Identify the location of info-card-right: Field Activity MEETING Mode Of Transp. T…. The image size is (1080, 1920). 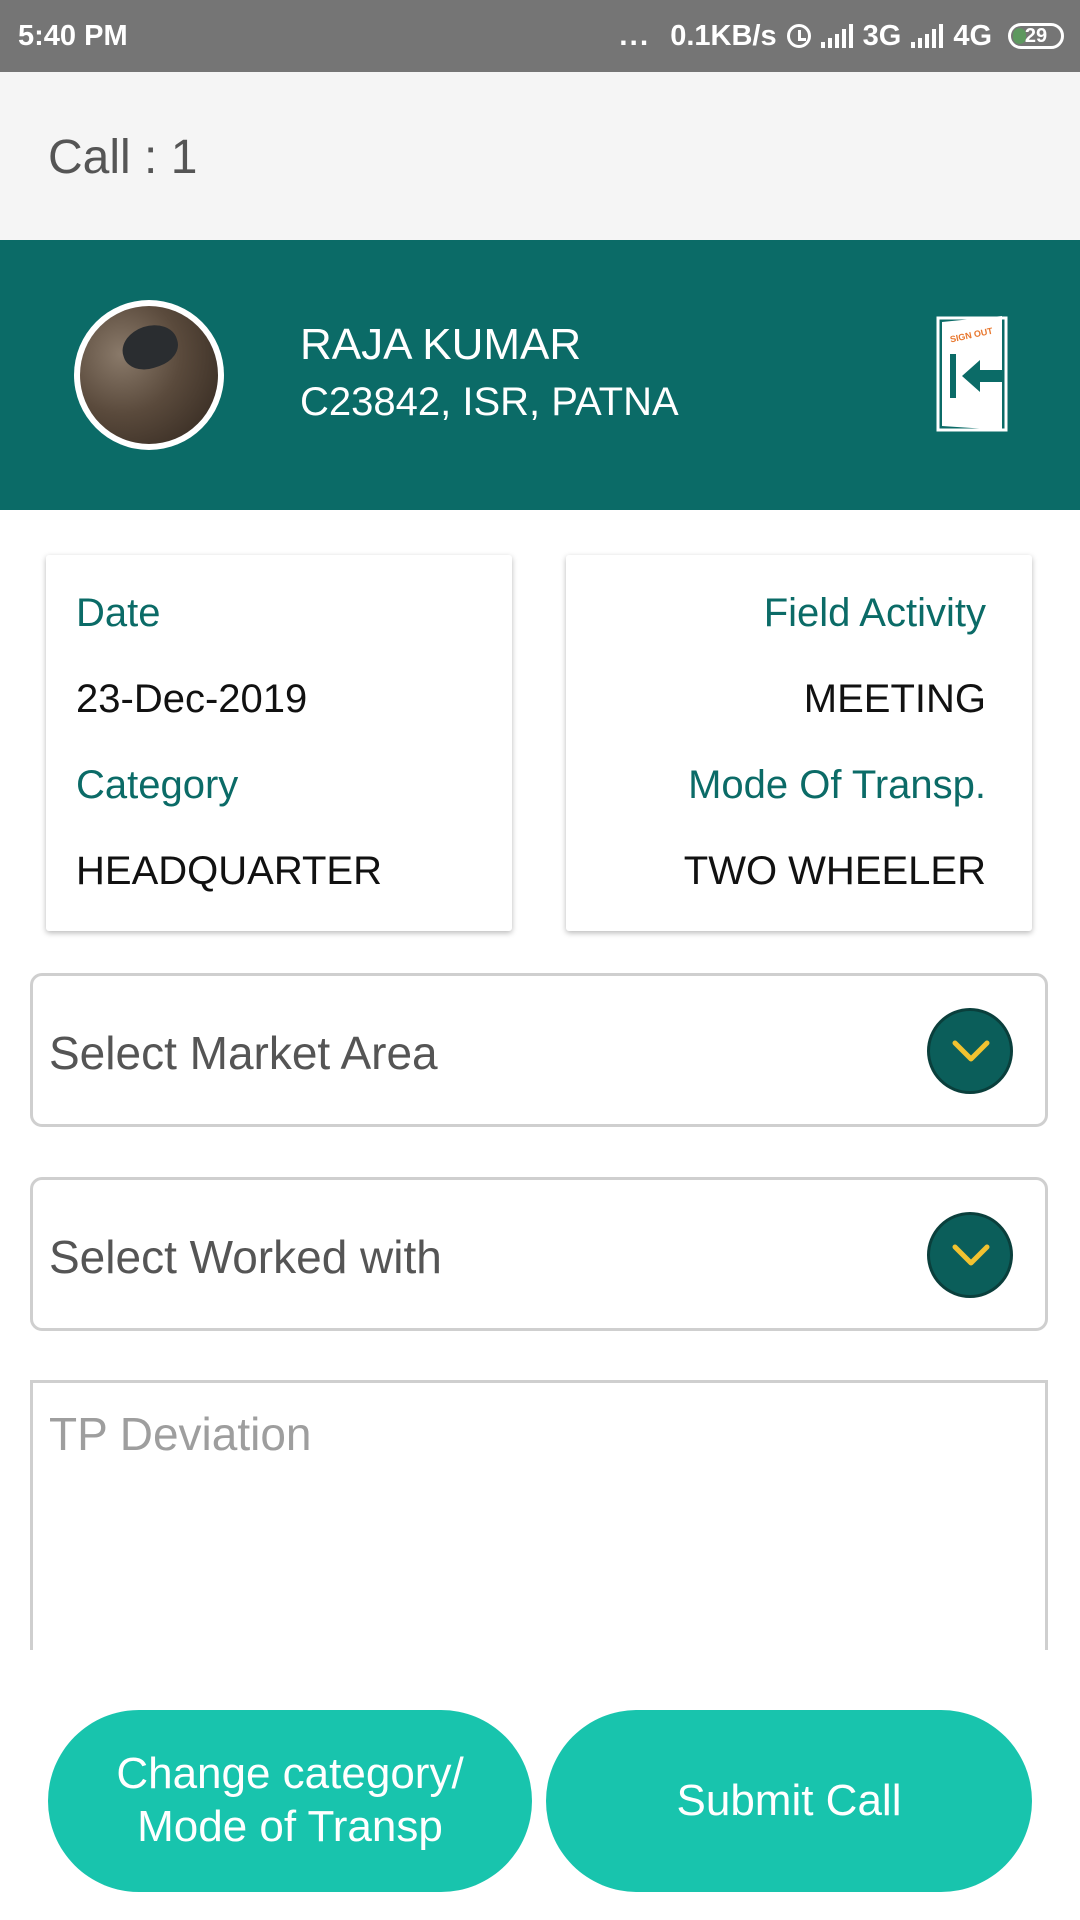
(799, 743).